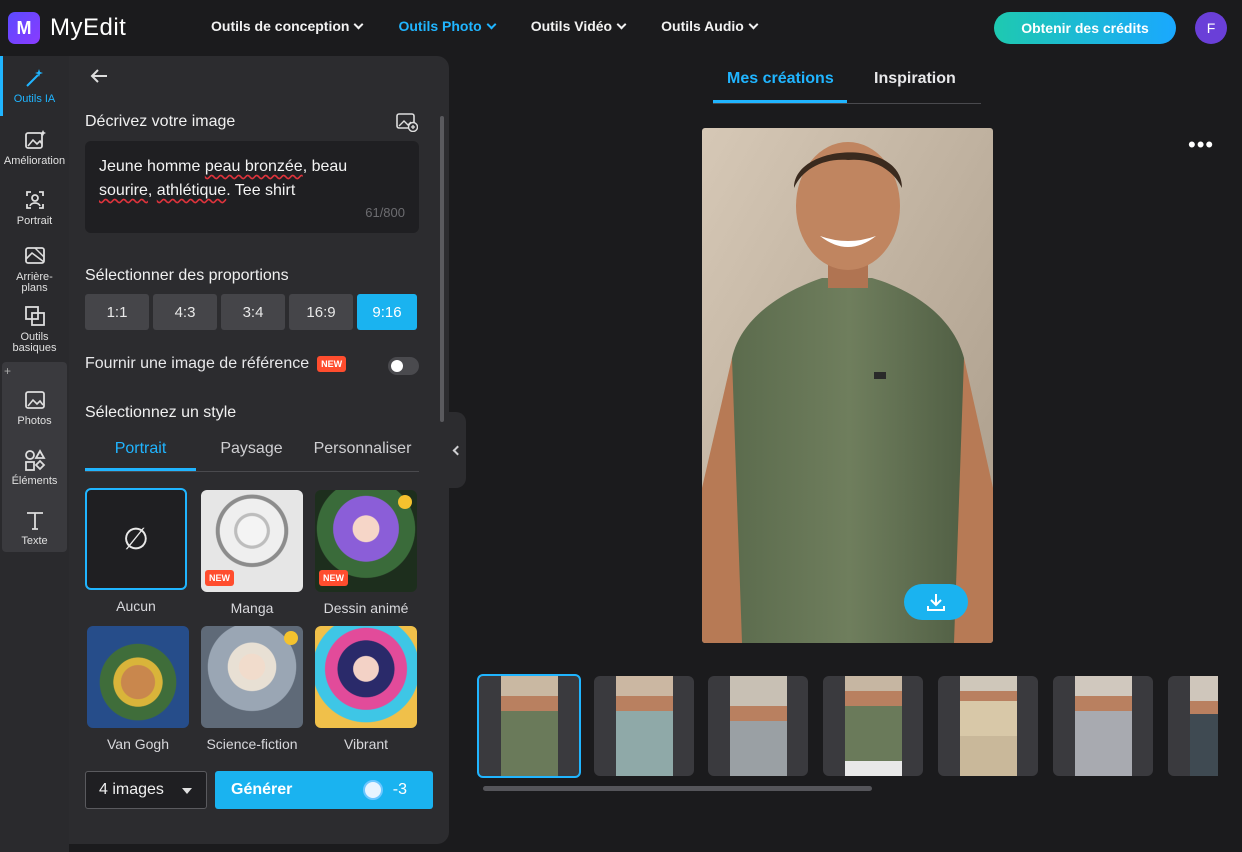 The height and width of the screenshot is (852, 1242). What do you see at coordinates (187, 275) in the screenshot?
I see `ratio-title: Sélectionner des proportions` at bounding box center [187, 275].